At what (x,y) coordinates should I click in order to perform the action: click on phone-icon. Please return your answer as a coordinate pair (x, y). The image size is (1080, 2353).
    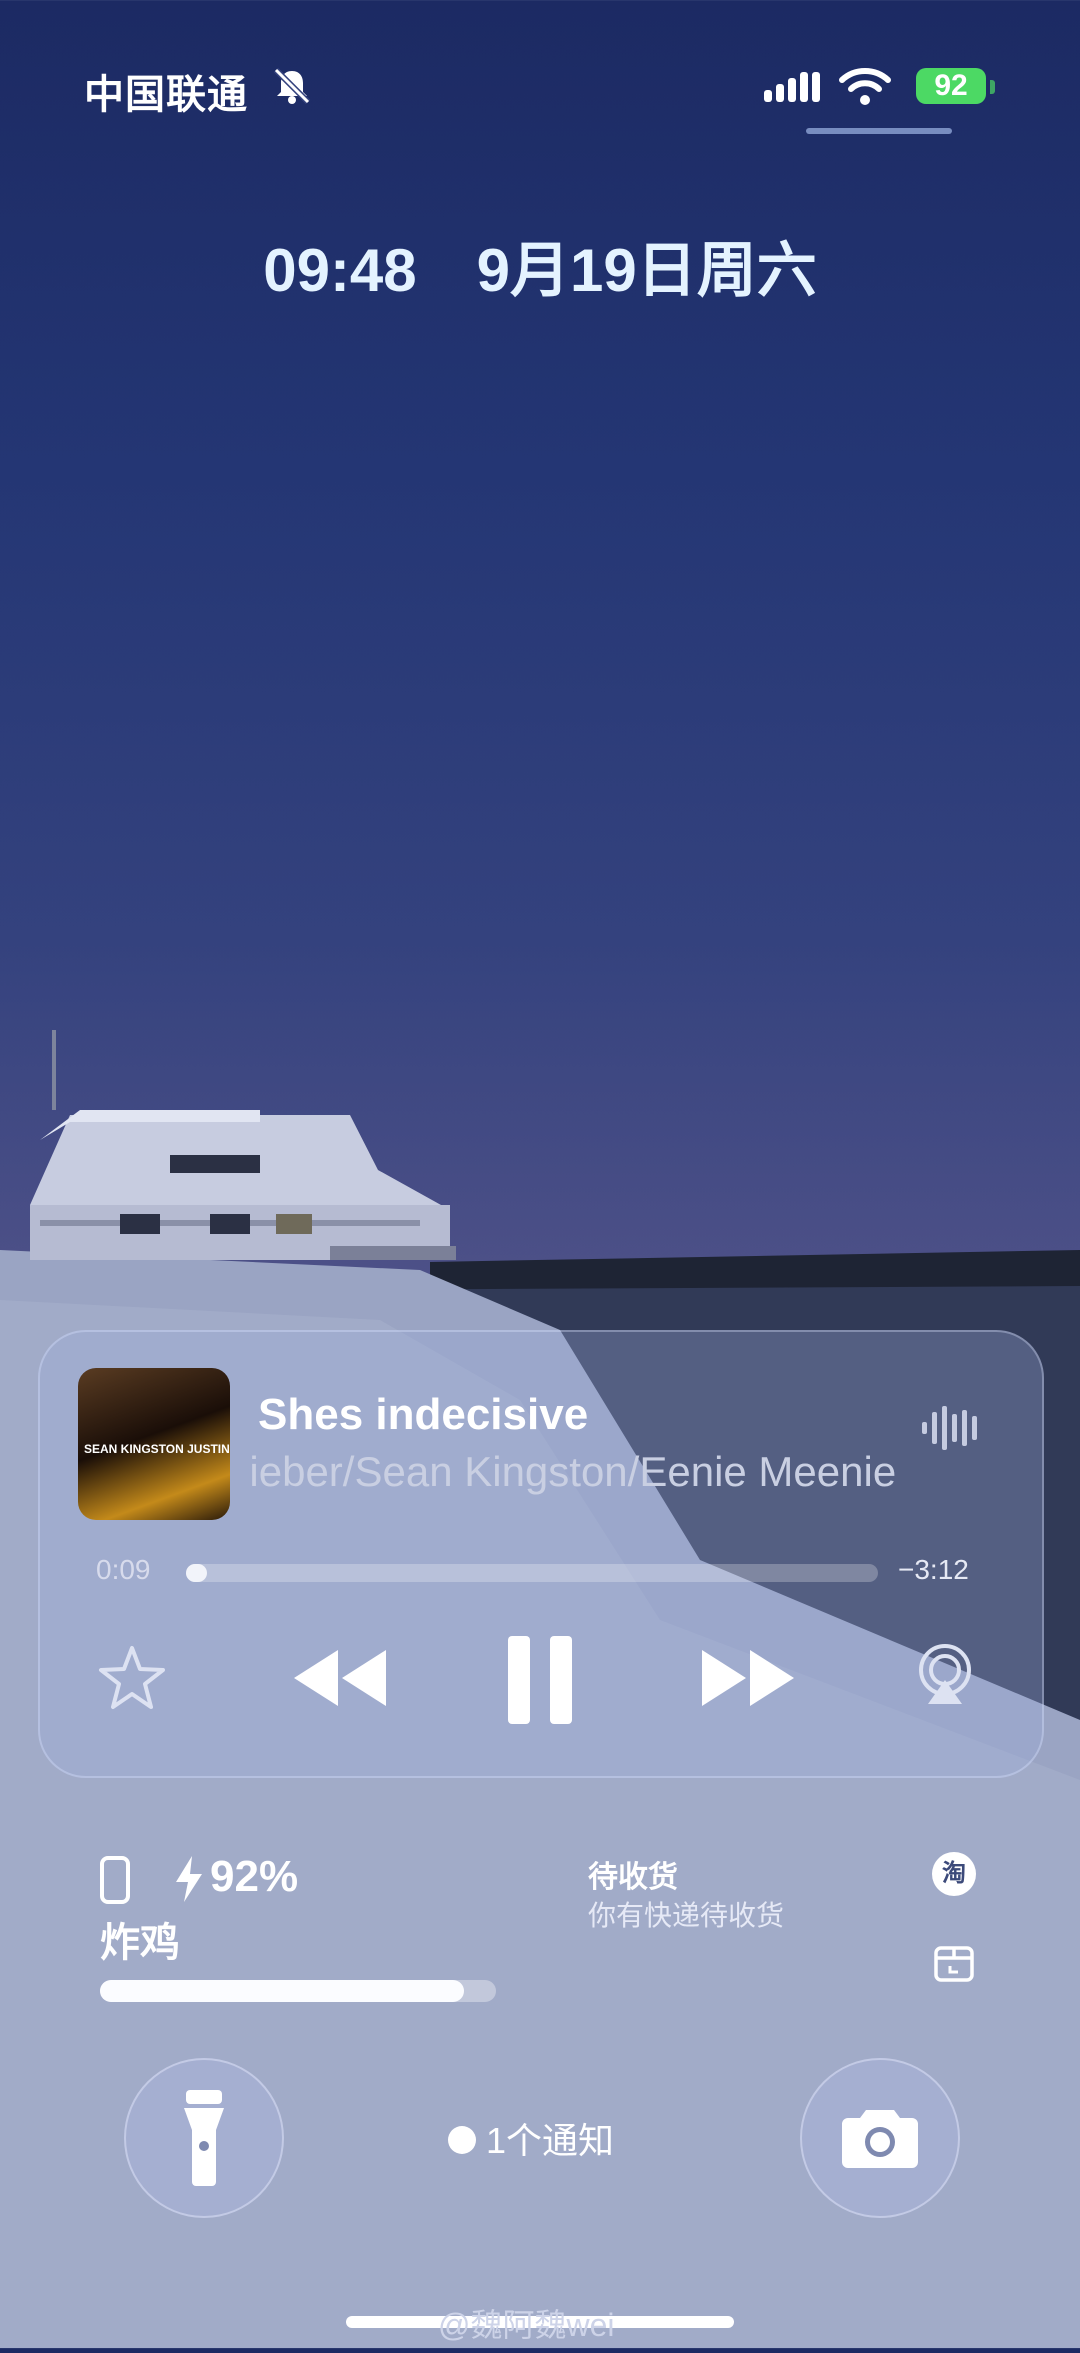
    Looking at the image, I should click on (115, 1880).